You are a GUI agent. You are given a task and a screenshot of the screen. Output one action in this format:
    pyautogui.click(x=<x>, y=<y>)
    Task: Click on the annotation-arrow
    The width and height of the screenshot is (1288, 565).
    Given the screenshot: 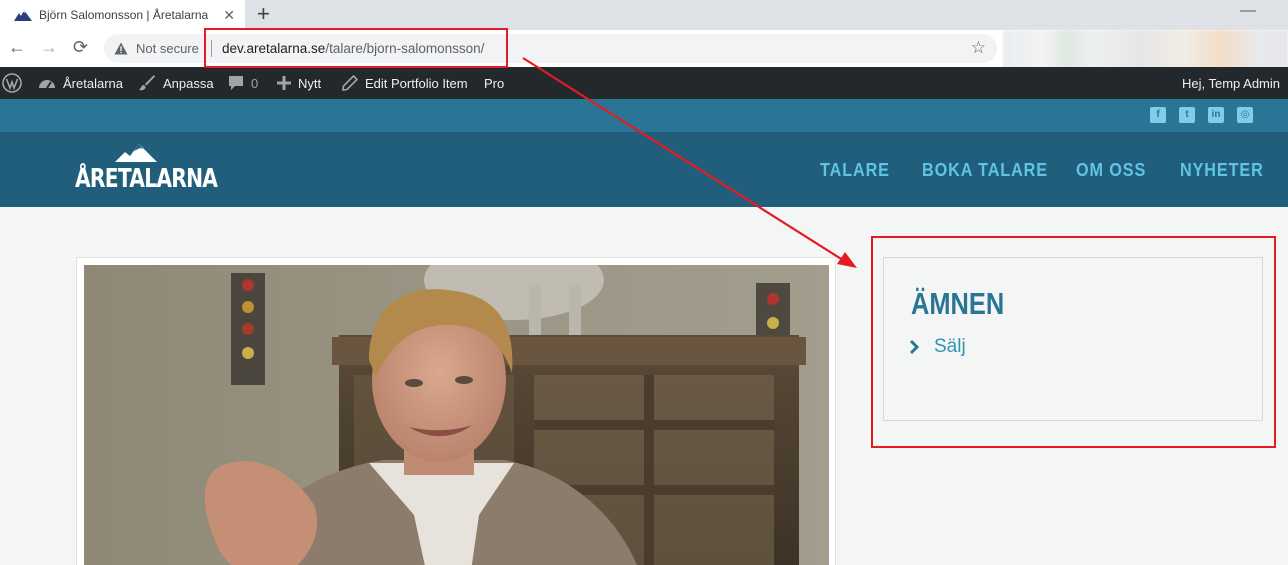 What is the action you would take?
    pyautogui.click(x=689, y=162)
    